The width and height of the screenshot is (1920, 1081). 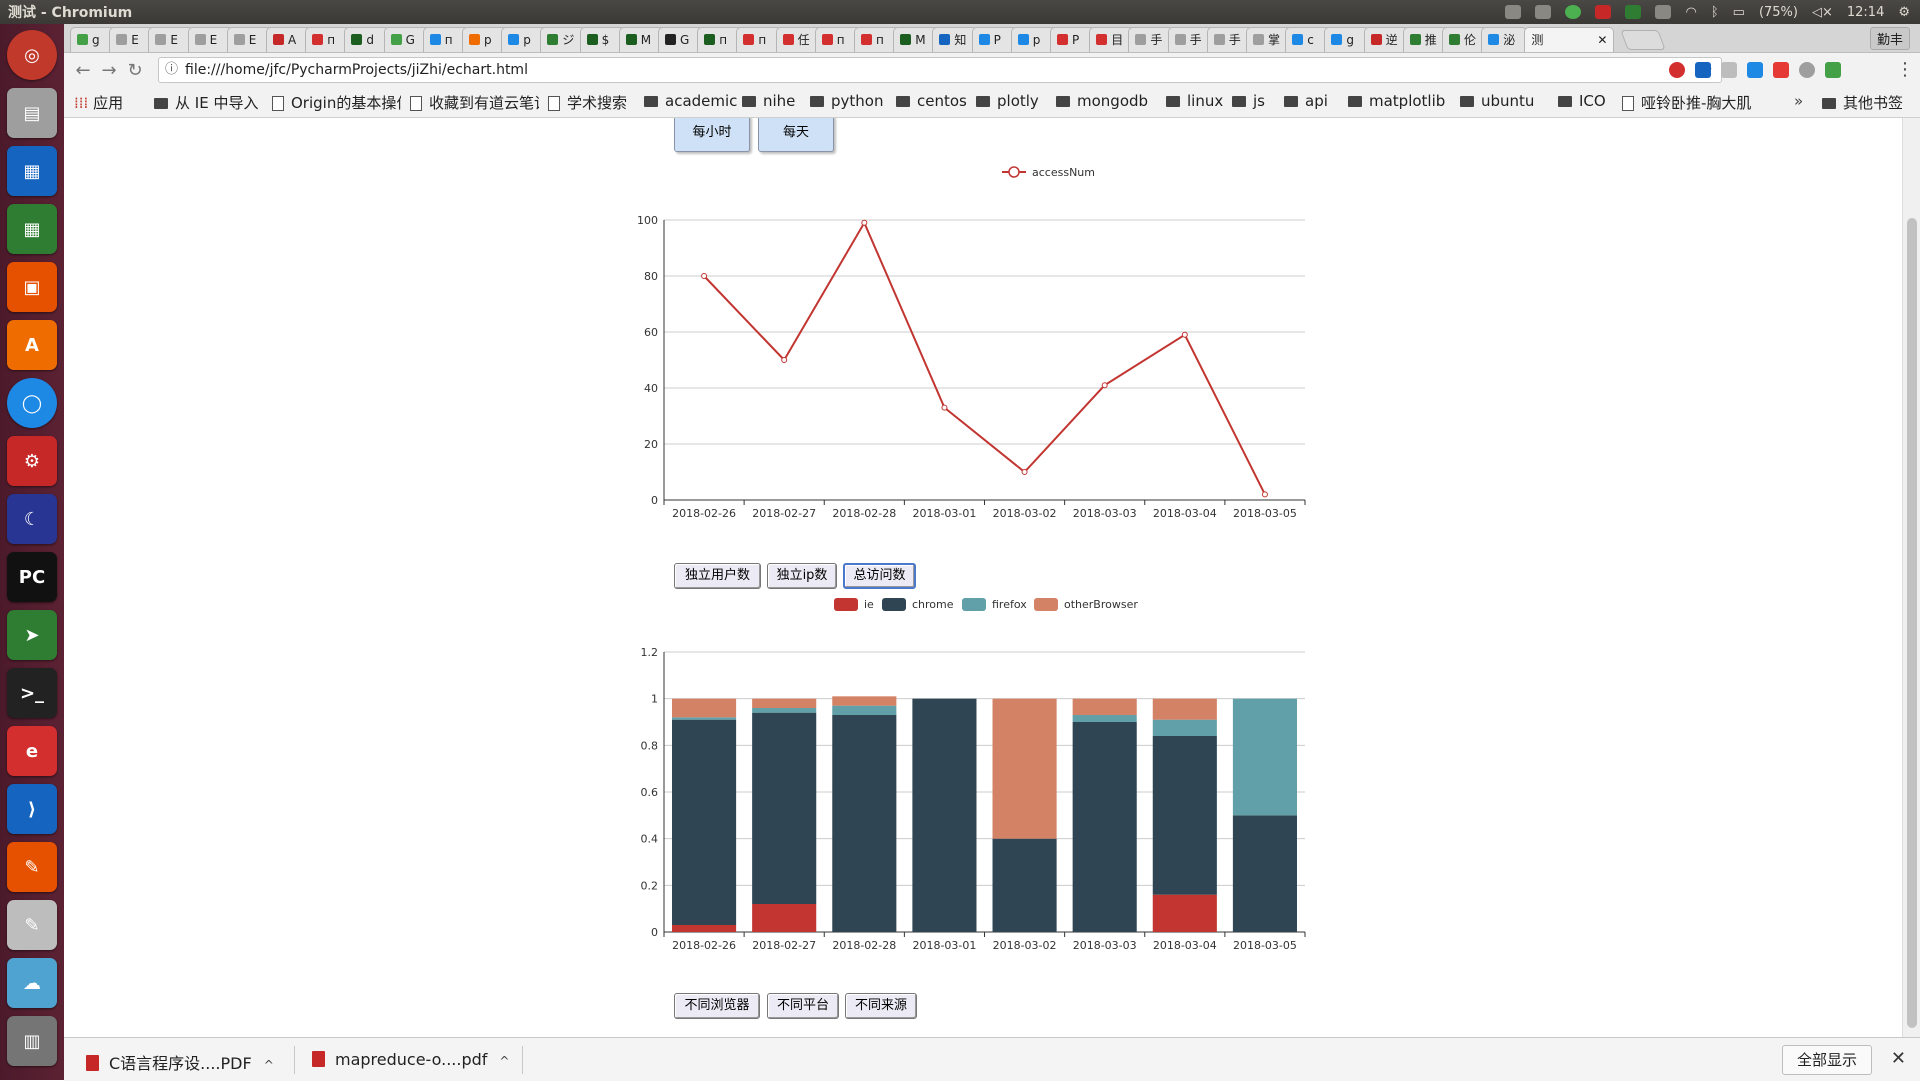 I want to click on reload-icon: ↻, so click(x=135, y=70).